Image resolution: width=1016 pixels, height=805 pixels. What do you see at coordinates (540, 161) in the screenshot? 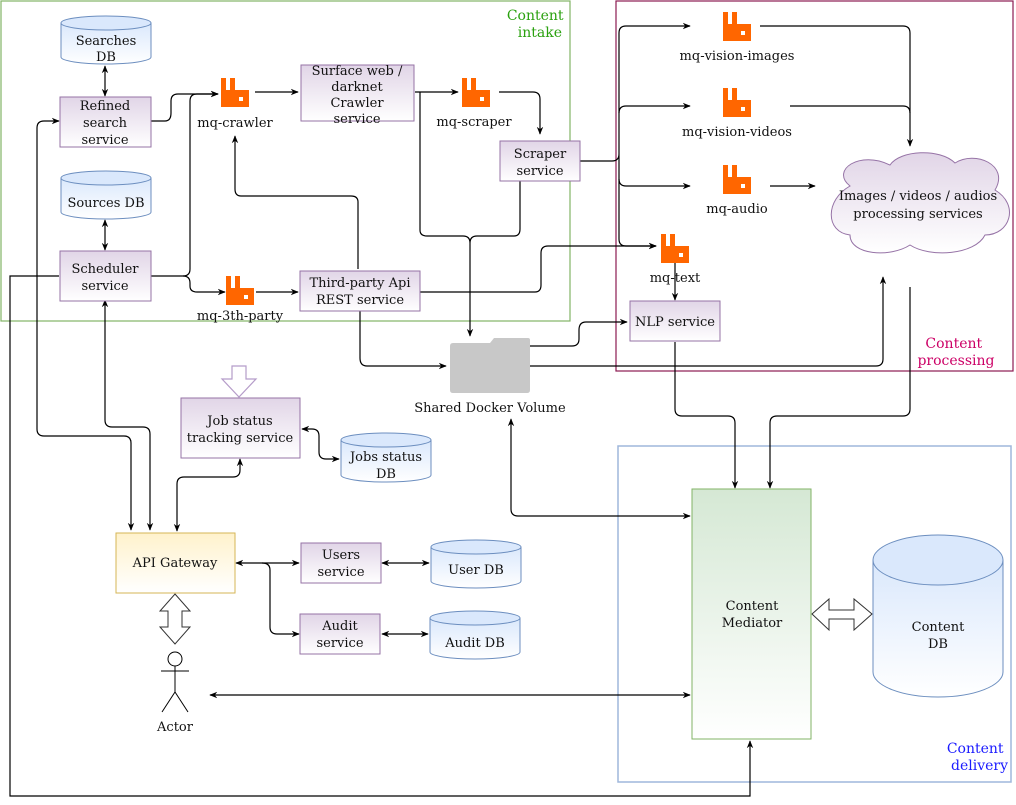
I see `scraper-service: Scraper service` at bounding box center [540, 161].